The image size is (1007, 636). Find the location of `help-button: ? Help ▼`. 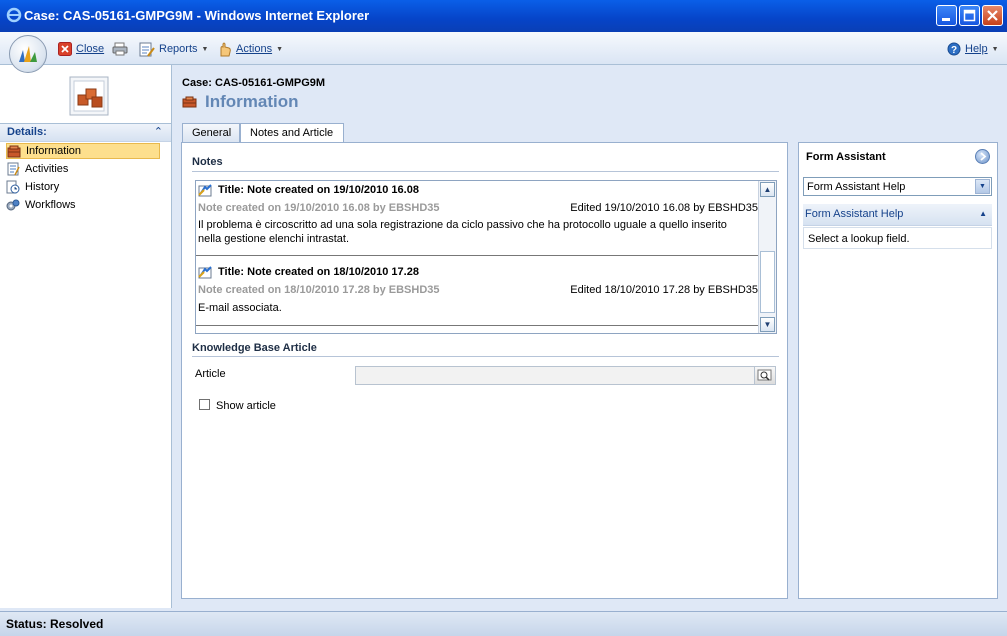

help-button: ? Help ▼ is located at coordinates (973, 49).